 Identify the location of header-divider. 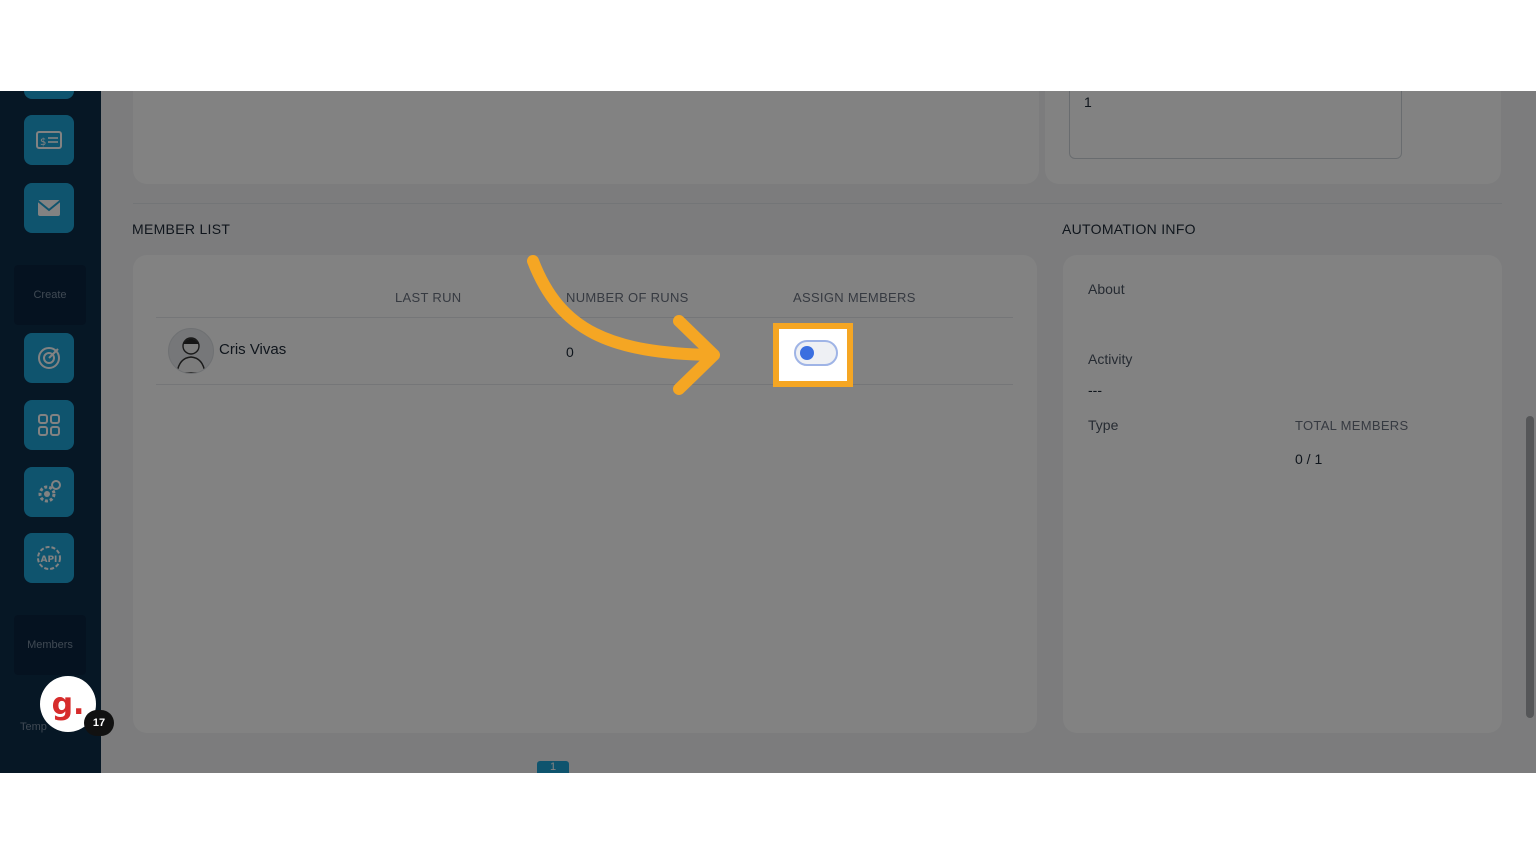
(584, 317).